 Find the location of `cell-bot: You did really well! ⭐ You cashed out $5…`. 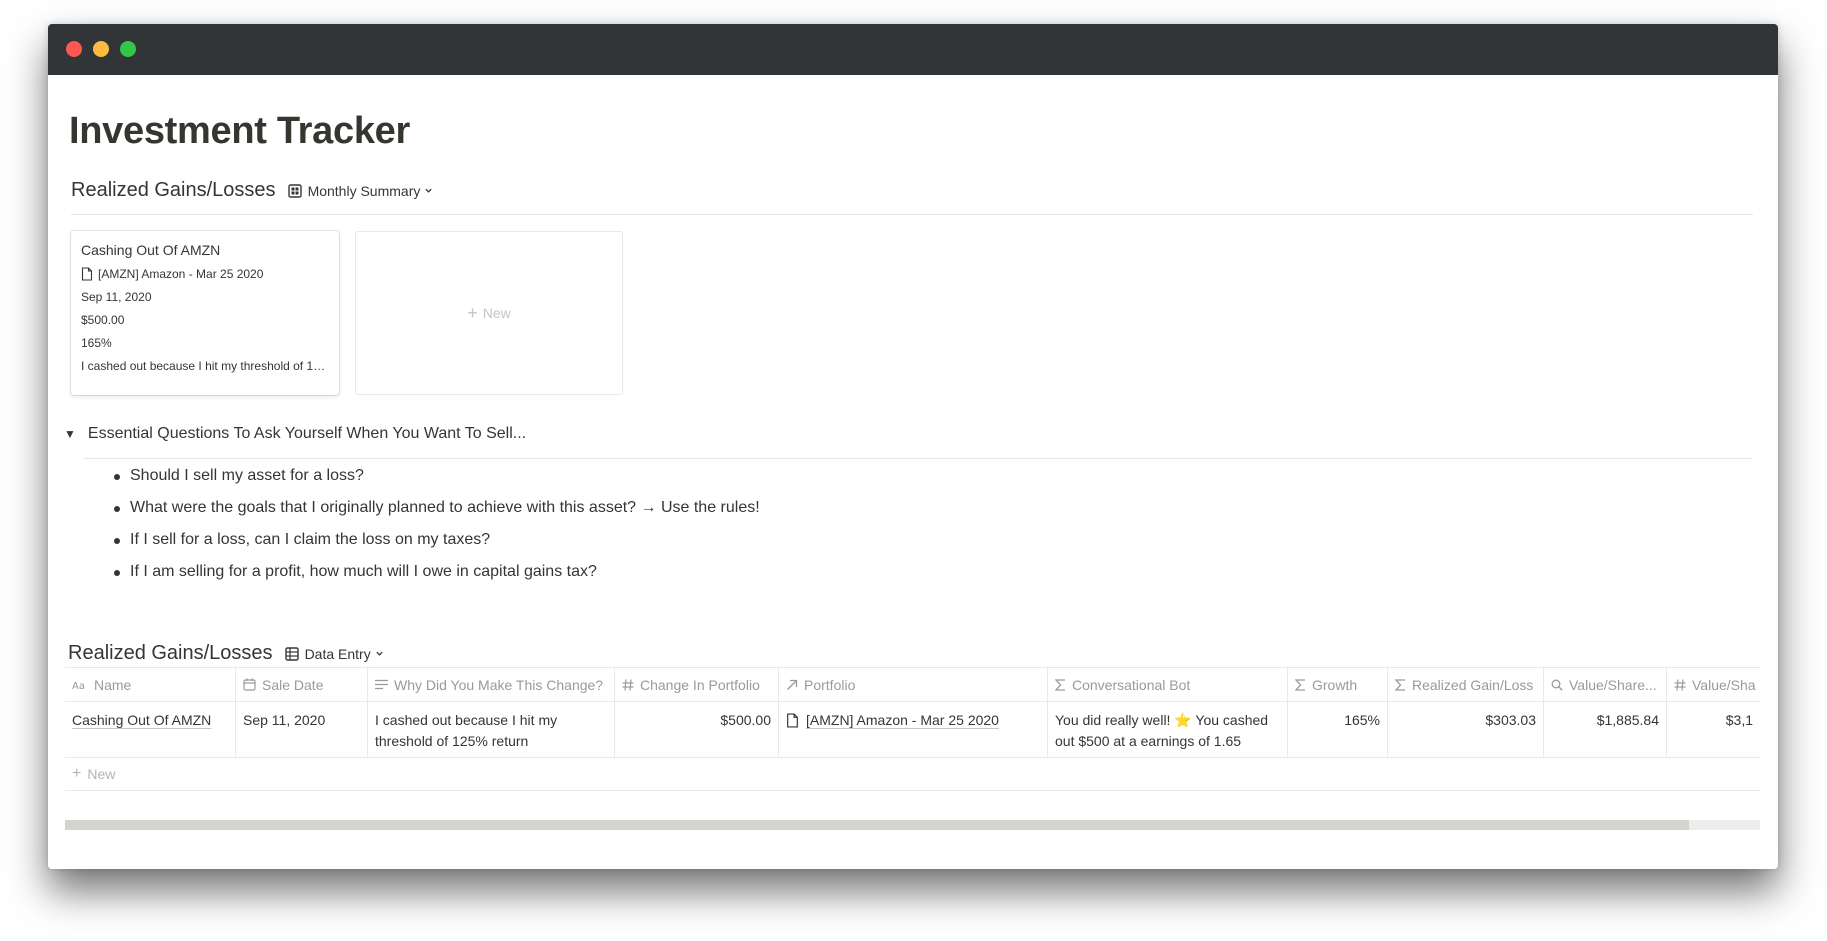

cell-bot: You did really well! ⭐ You cashed out $5… is located at coordinates (1168, 729).